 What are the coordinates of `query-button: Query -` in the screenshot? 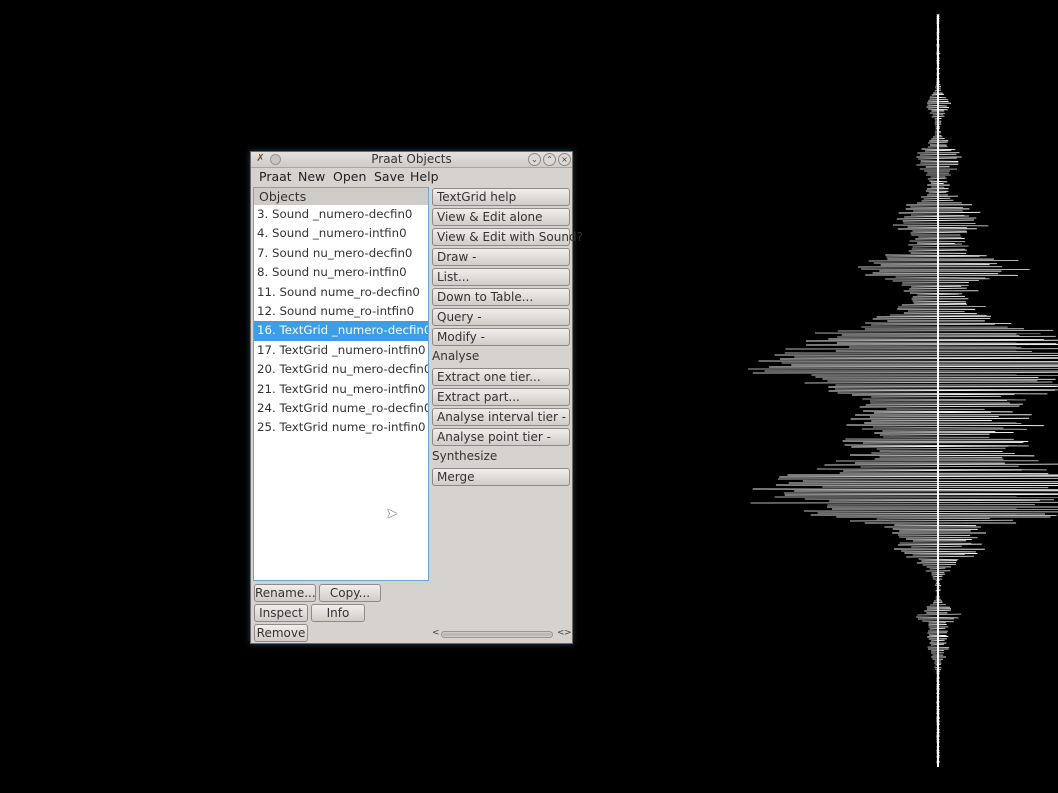 It's located at (501, 317).